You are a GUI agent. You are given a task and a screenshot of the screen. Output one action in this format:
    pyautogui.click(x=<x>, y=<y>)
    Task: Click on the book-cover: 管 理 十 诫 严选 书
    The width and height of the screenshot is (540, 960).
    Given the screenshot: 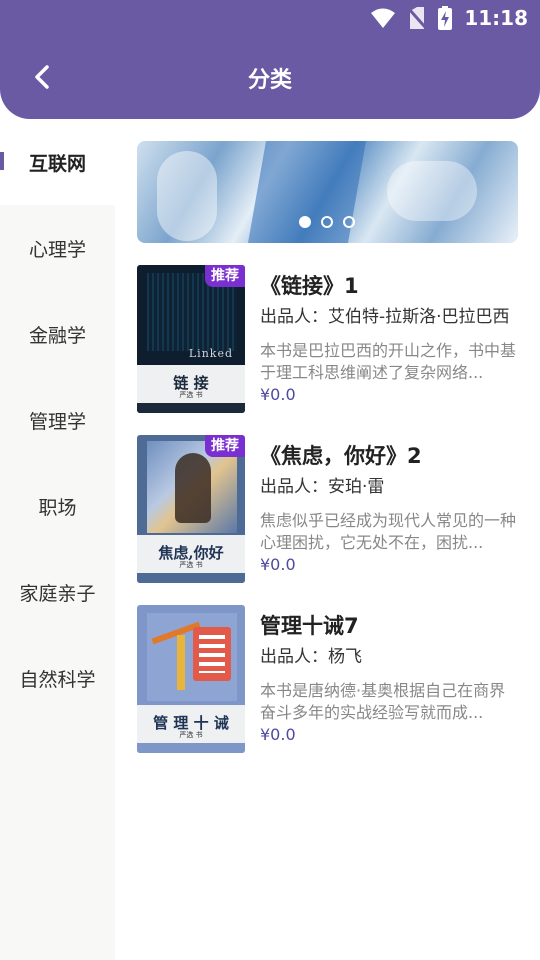 What is the action you would take?
    pyautogui.click(x=191, y=679)
    